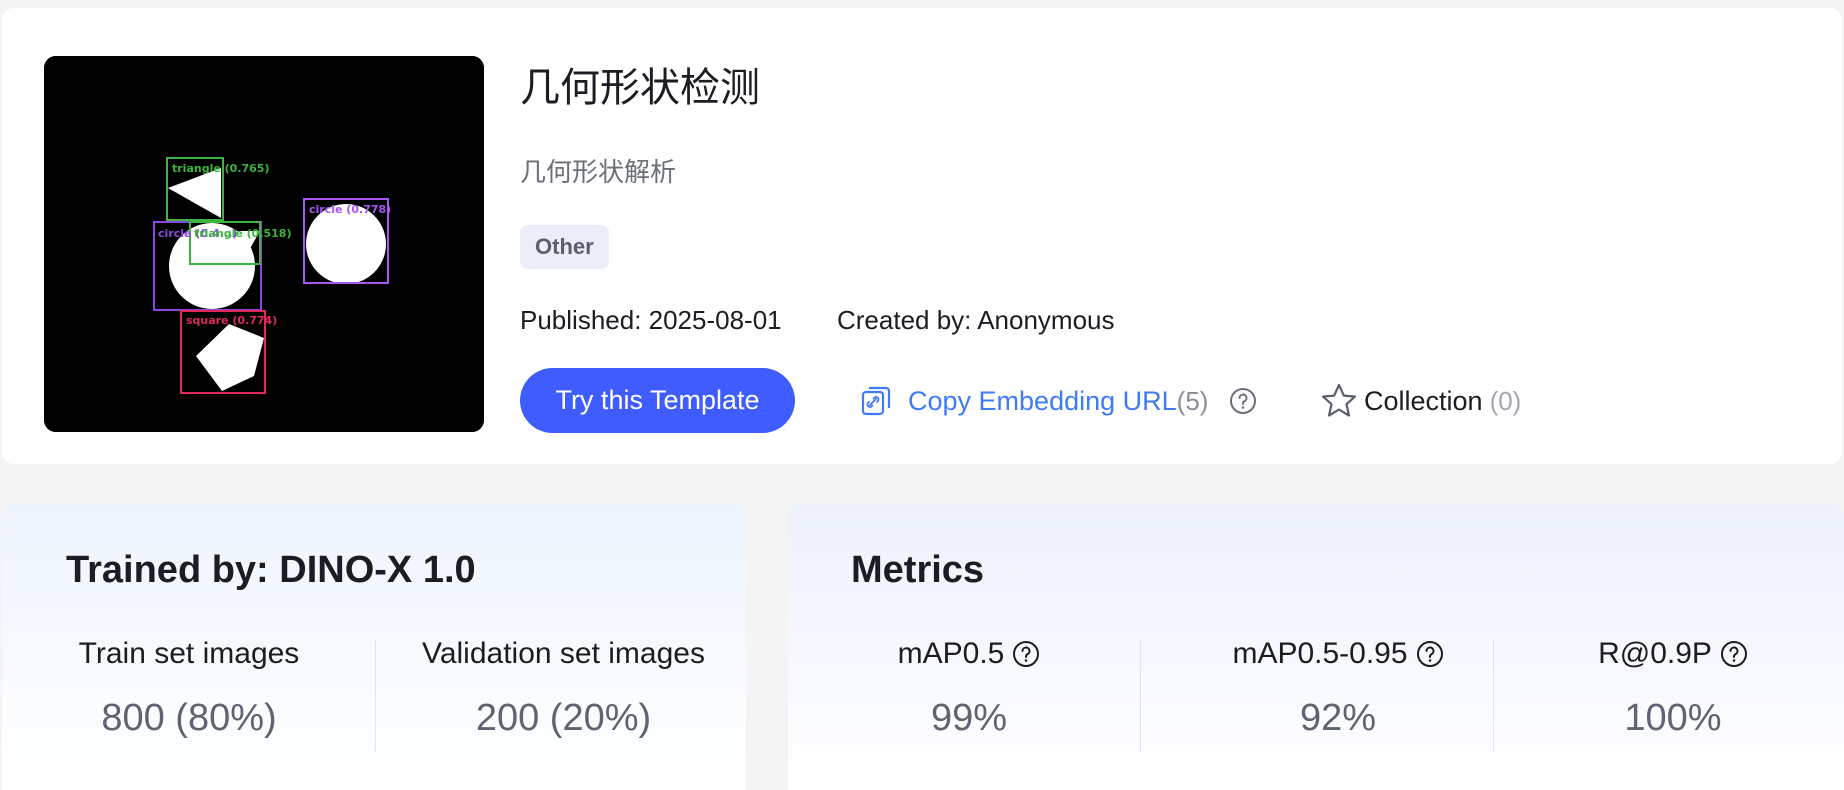 The image size is (1844, 790). I want to click on try-template-button: Try this Template, so click(657, 400).